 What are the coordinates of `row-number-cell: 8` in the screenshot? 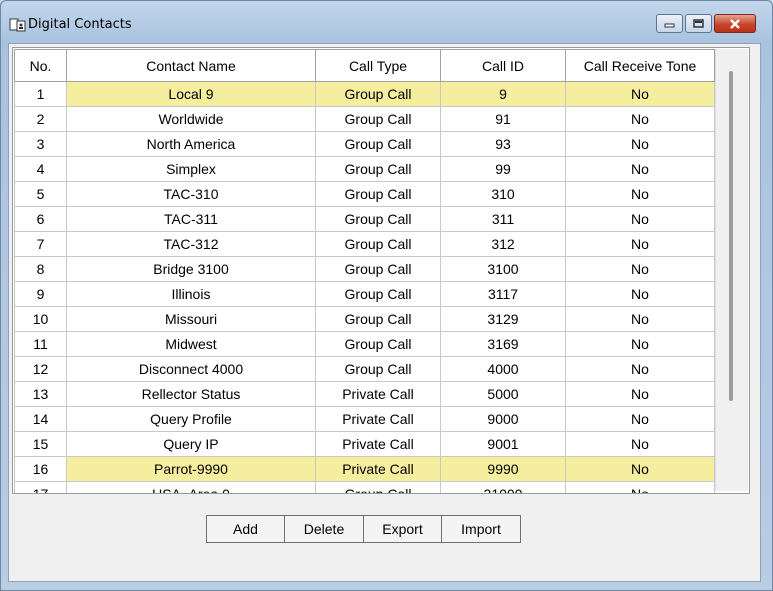 It's located at (40, 269).